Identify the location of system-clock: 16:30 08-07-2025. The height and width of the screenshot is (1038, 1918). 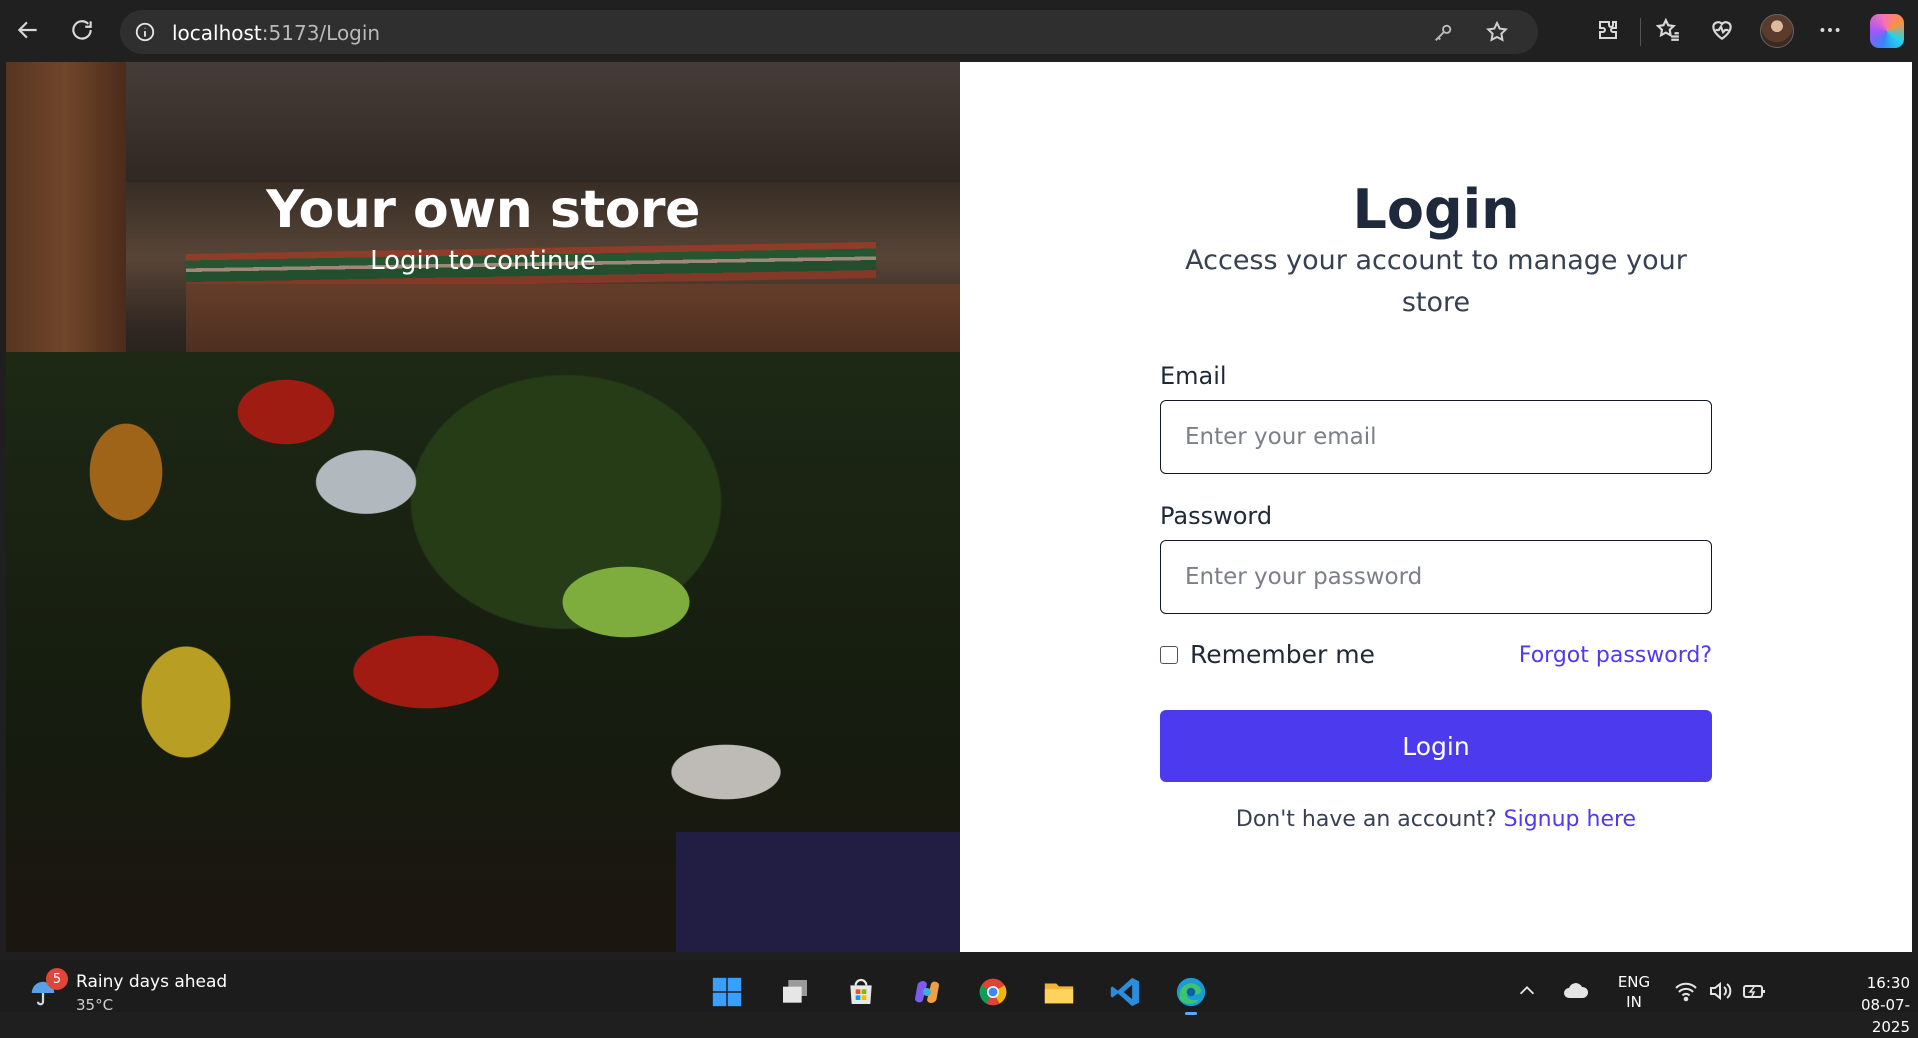
(1868, 1005).